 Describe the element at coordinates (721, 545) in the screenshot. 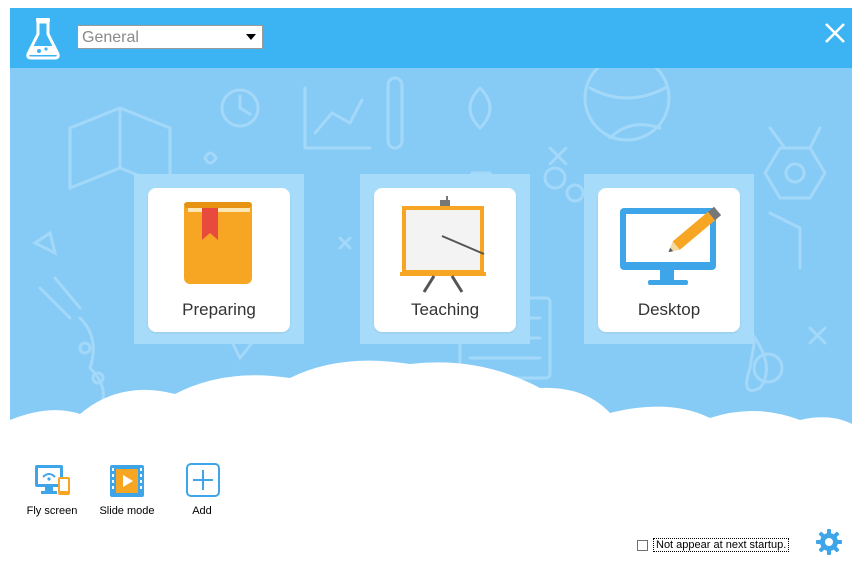

I see `startup-label: Not appear at next startup.` at that location.